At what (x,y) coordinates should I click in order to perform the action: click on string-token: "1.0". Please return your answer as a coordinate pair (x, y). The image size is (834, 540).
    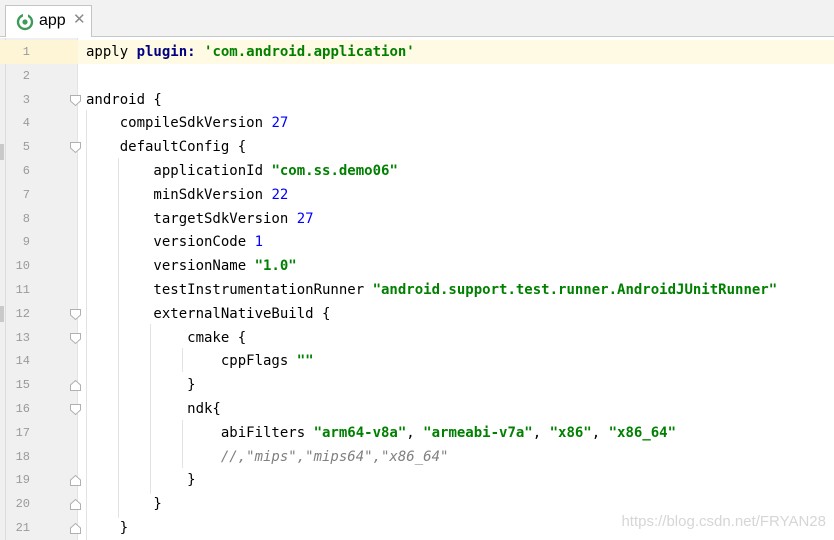
    Looking at the image, I should click on (275, 266).